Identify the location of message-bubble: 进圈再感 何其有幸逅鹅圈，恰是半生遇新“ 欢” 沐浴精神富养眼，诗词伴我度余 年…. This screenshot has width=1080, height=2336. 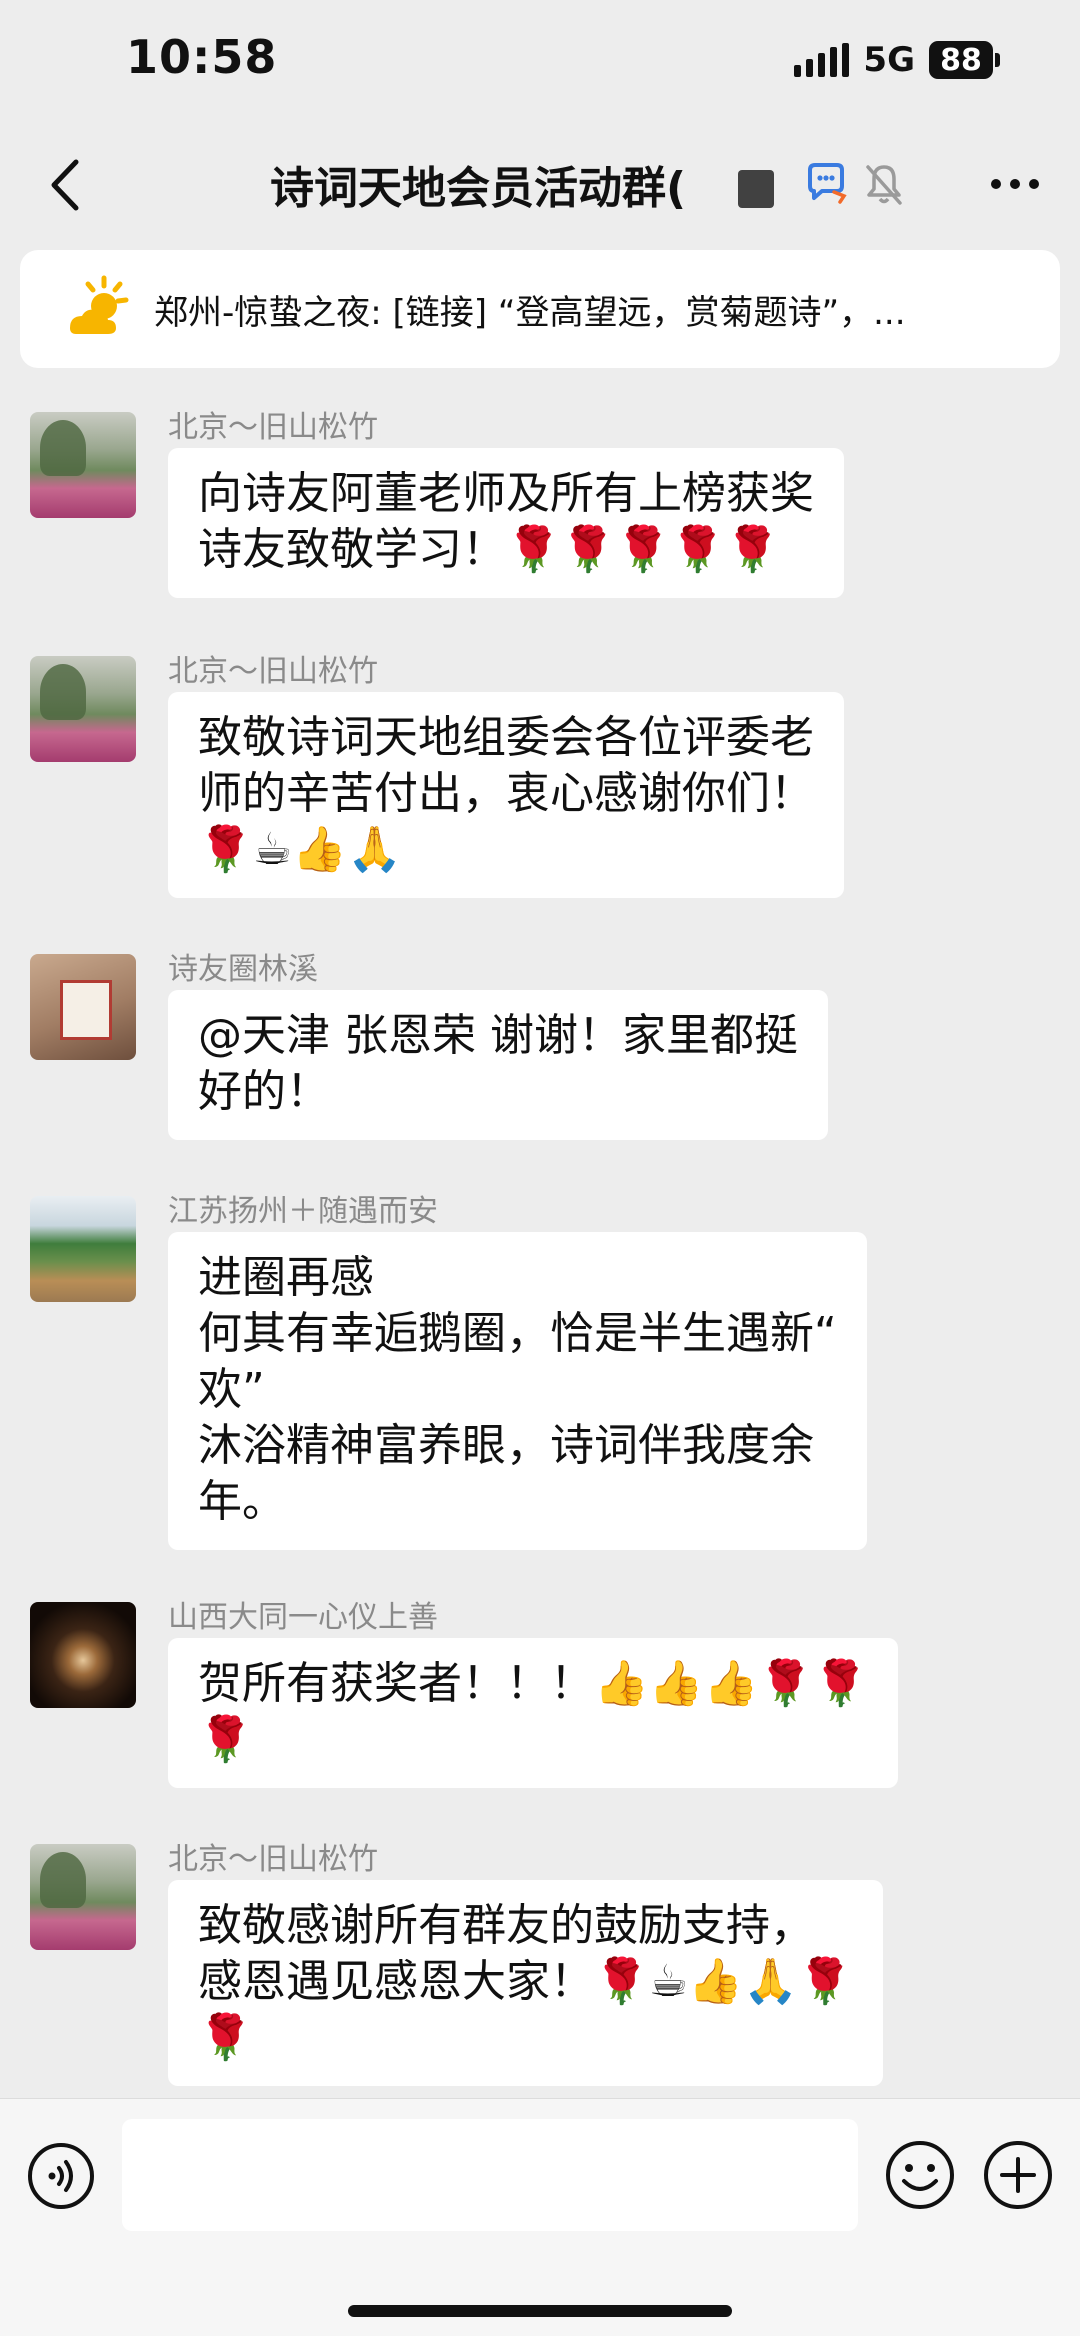
(517, 1391).